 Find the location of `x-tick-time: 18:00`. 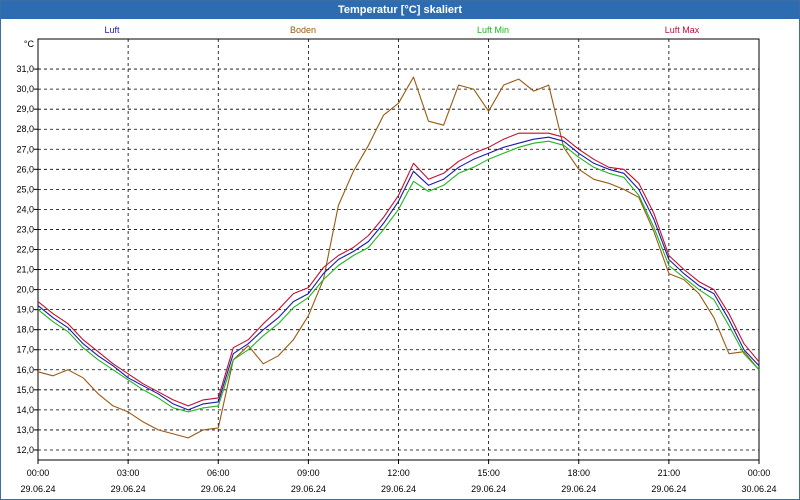

x-tick-time: 18:00 is located at coordinates (578, 473).